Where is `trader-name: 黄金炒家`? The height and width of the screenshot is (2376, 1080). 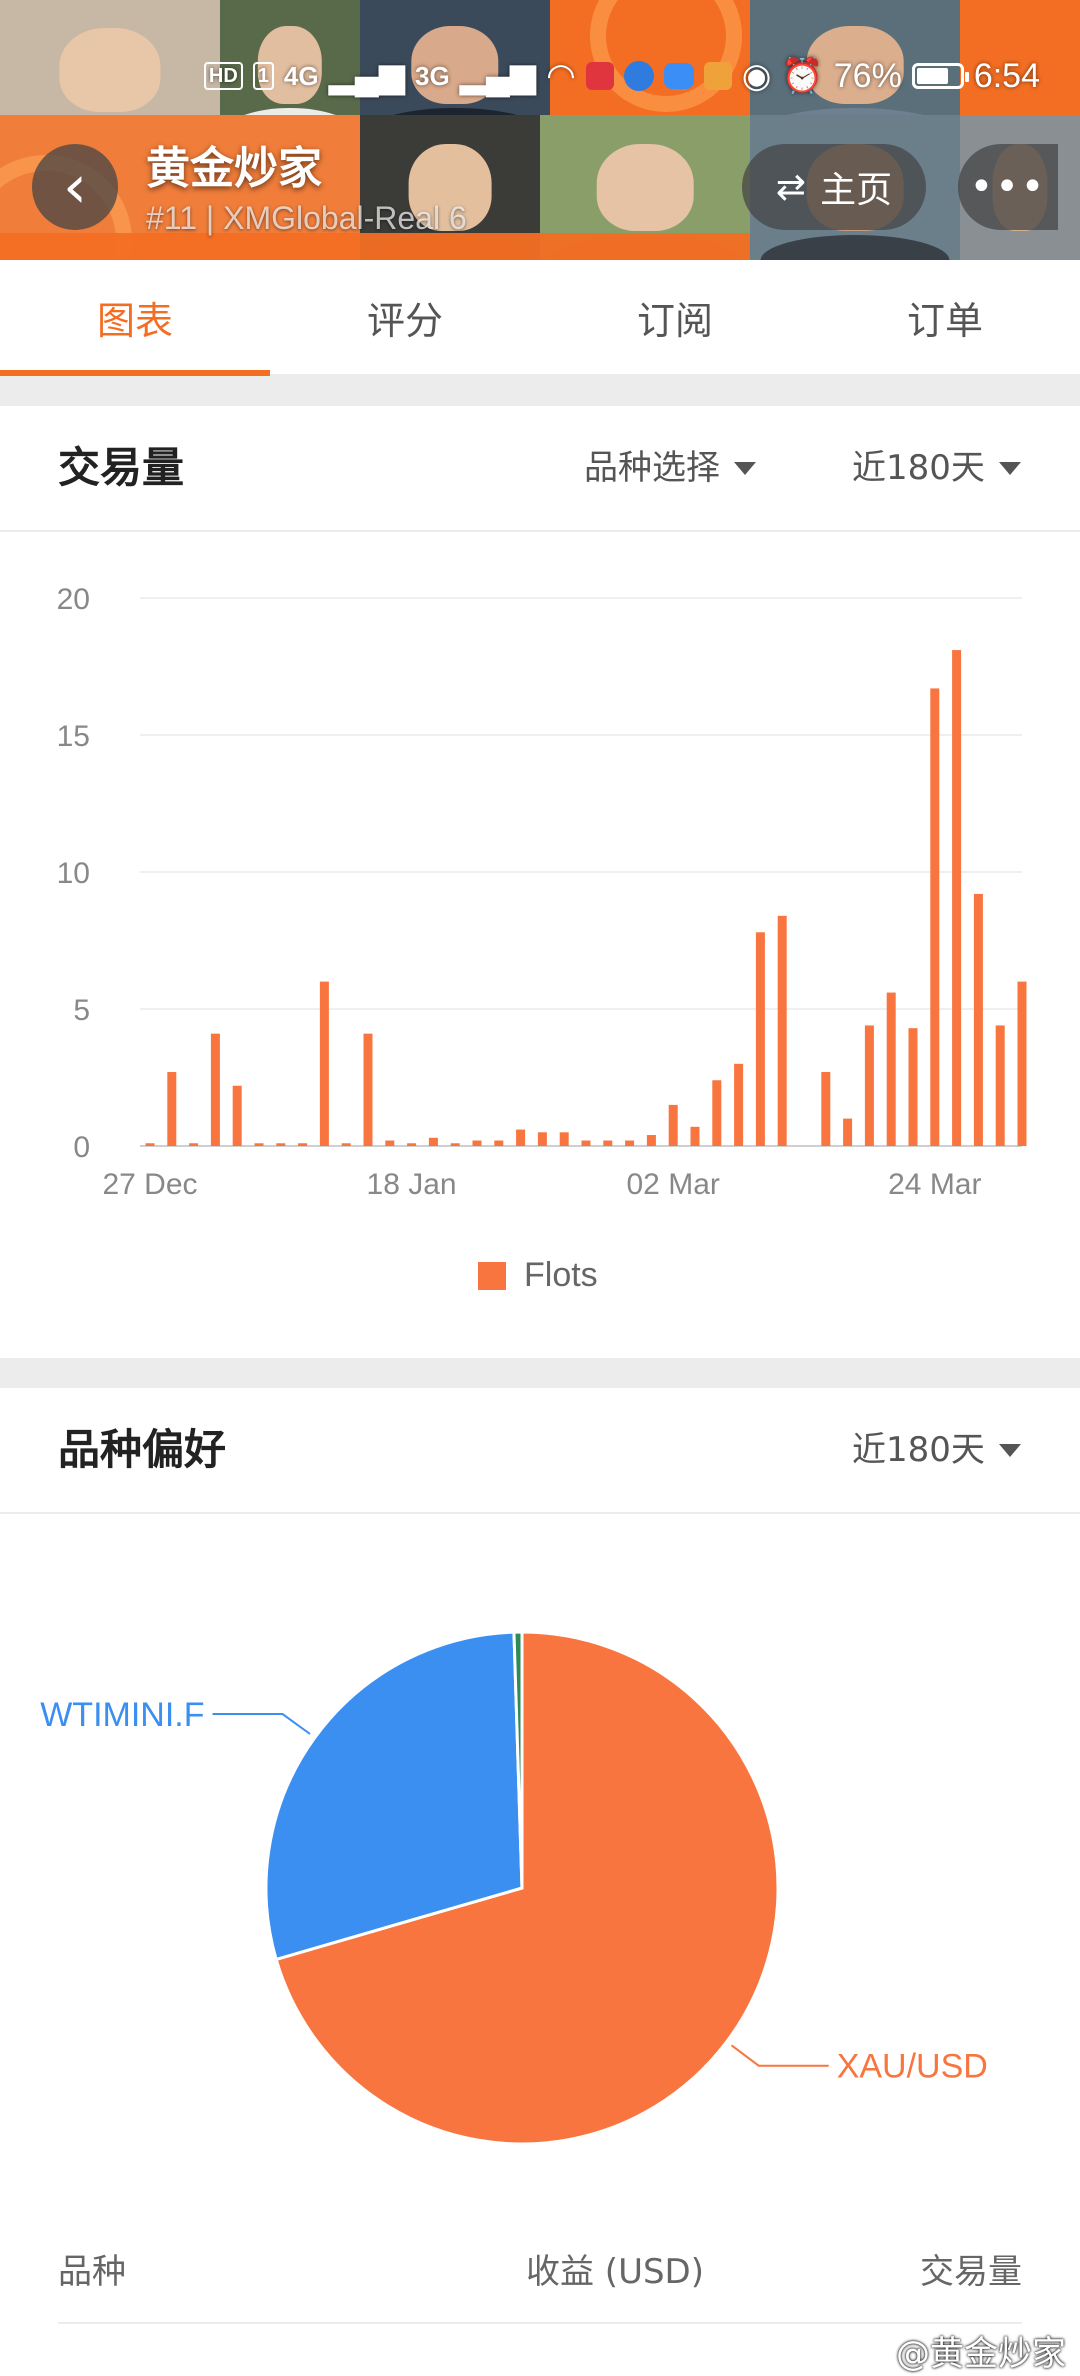 trader-name: 黄金炒家 is located at coordinates (234, 168).